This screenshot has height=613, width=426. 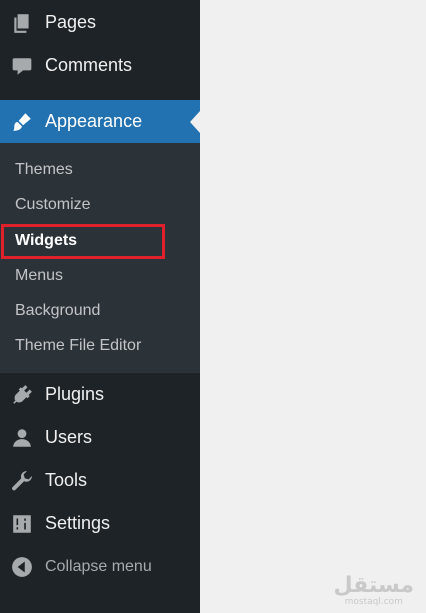 I want to click on collapse-menu-label: Collapse menu, so click(x=98, y=566).